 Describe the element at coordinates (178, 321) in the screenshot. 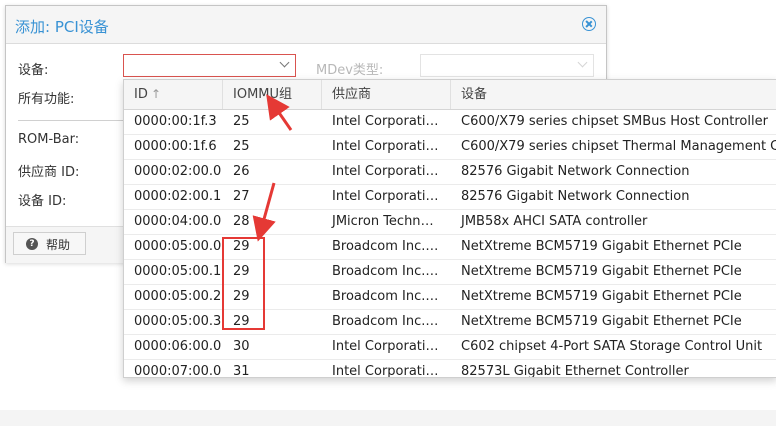

I see `cell-id: 0000:05:00.3` at that location.